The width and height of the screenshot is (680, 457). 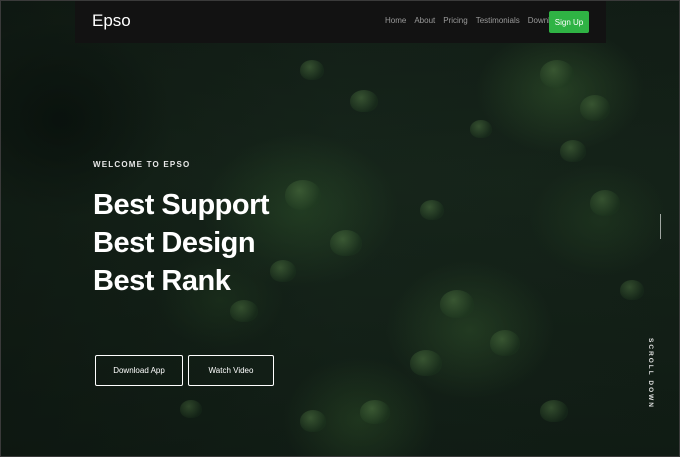 I want to click on nav-menu: Home About Pricing Testimonials Download, so click(x=478, y=20).